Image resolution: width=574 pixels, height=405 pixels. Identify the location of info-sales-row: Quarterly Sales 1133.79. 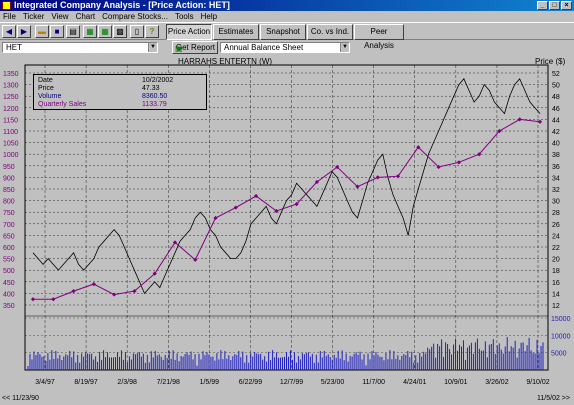
(121, 105).